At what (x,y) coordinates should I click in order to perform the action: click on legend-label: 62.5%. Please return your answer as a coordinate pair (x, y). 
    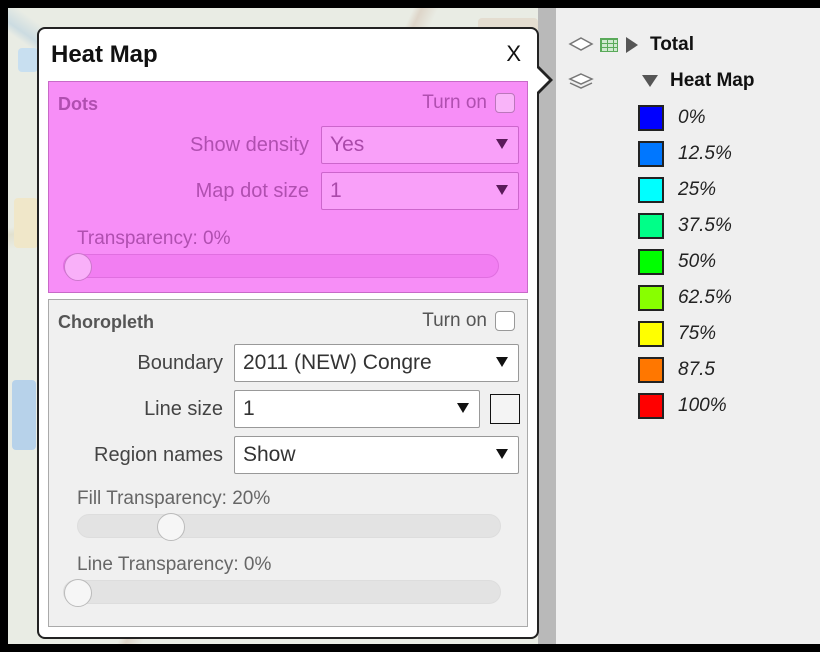
    Looking at the image, I should click on (705, 297).